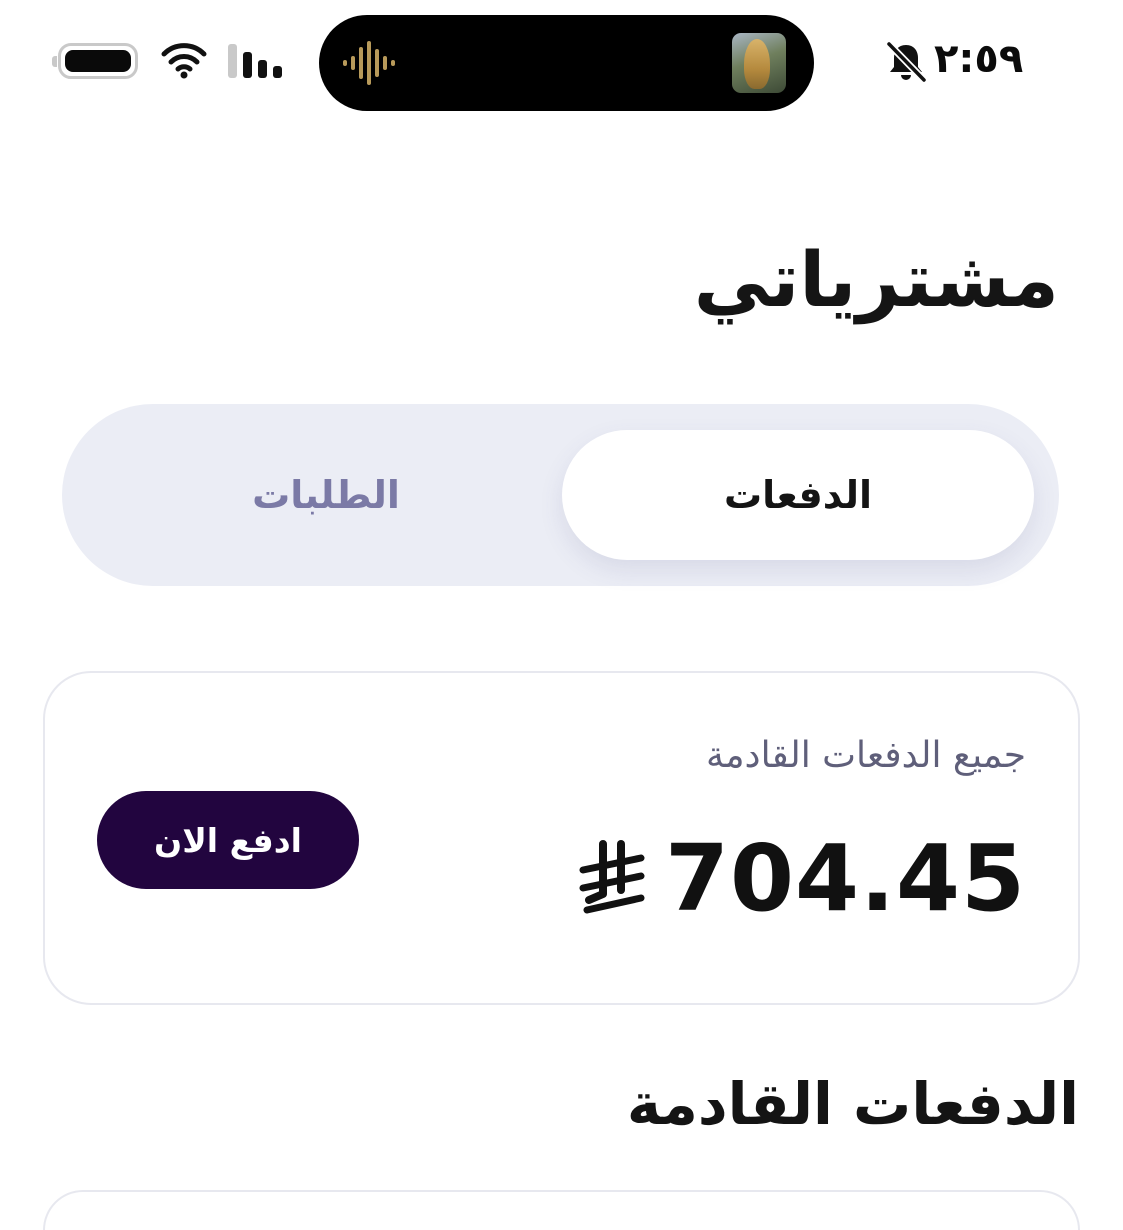 This screenshot has width=1123, height=1230. I want to click on wifi-icon, so click(184, 61).